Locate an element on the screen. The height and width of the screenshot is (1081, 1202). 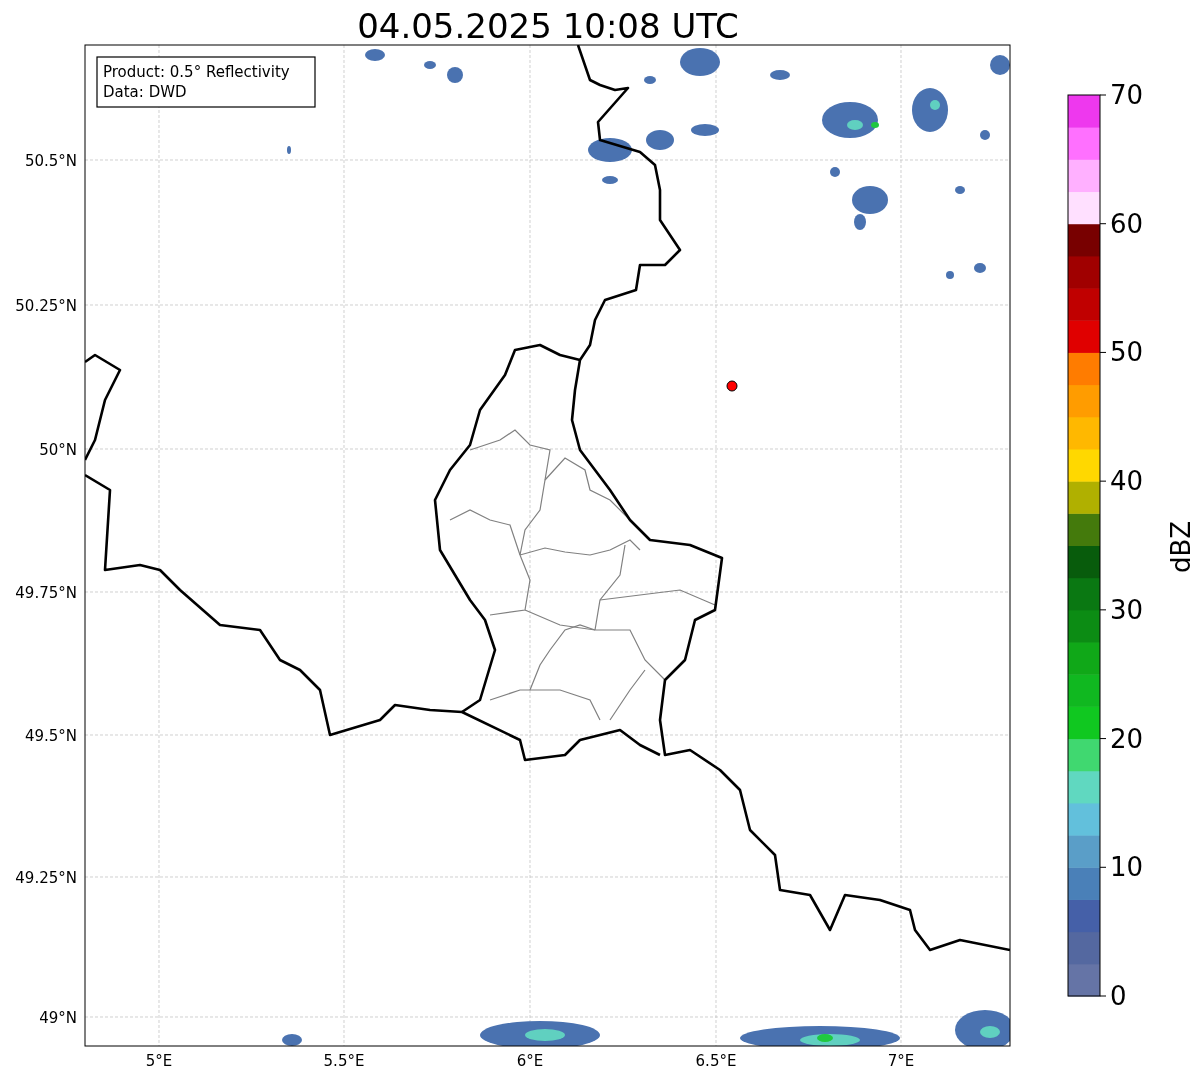
colorbar-tick-label: 0 is located at coordinates (1118, 996).